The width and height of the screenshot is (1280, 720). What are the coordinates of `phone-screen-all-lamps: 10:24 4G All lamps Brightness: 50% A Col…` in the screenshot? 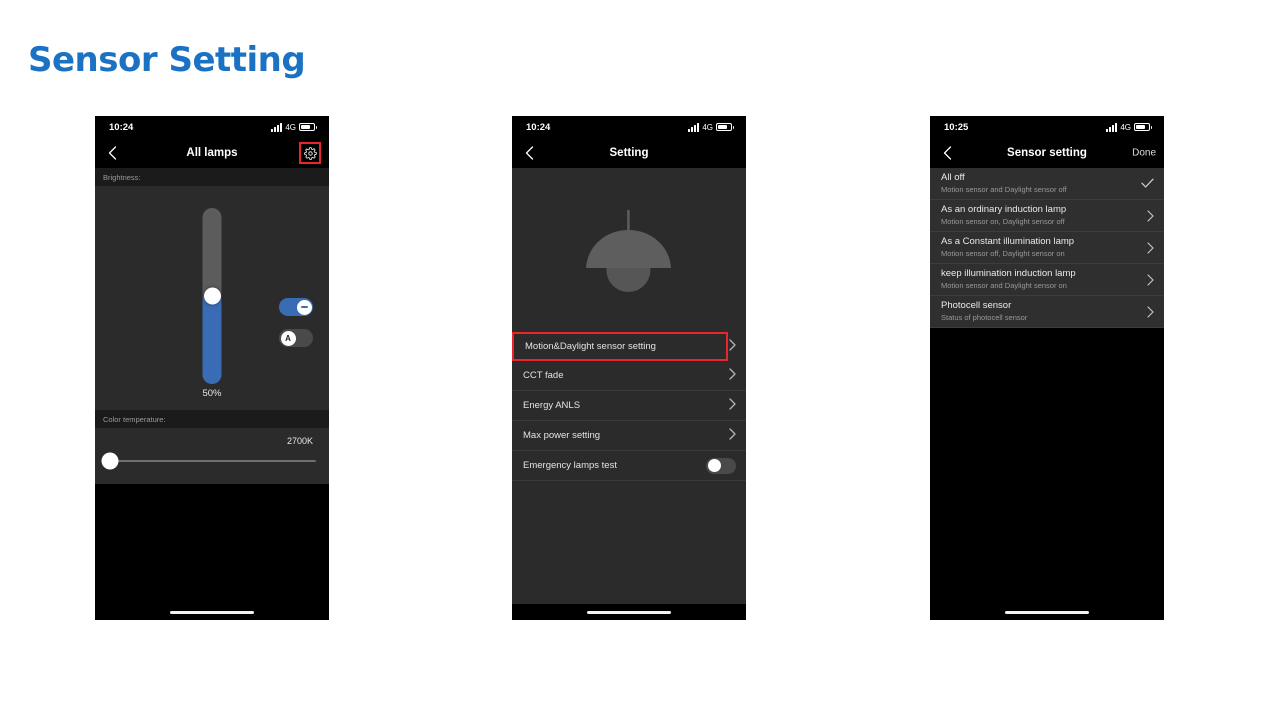 It's located at (212, 368).